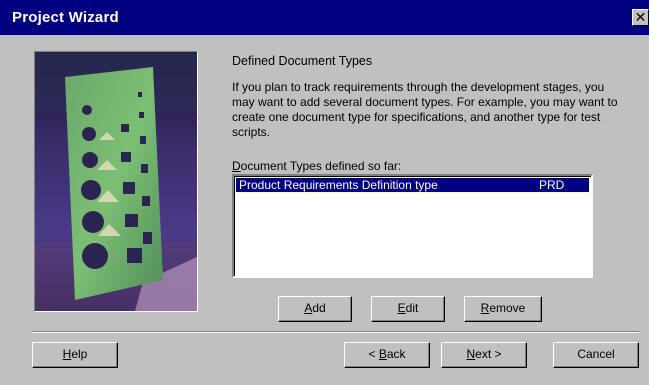 This screenshot has height=385, width=649. What do you see at coordinates (319, 308) in the screenshot?
I see `add-label: dd` at bounding box center [319, 308].